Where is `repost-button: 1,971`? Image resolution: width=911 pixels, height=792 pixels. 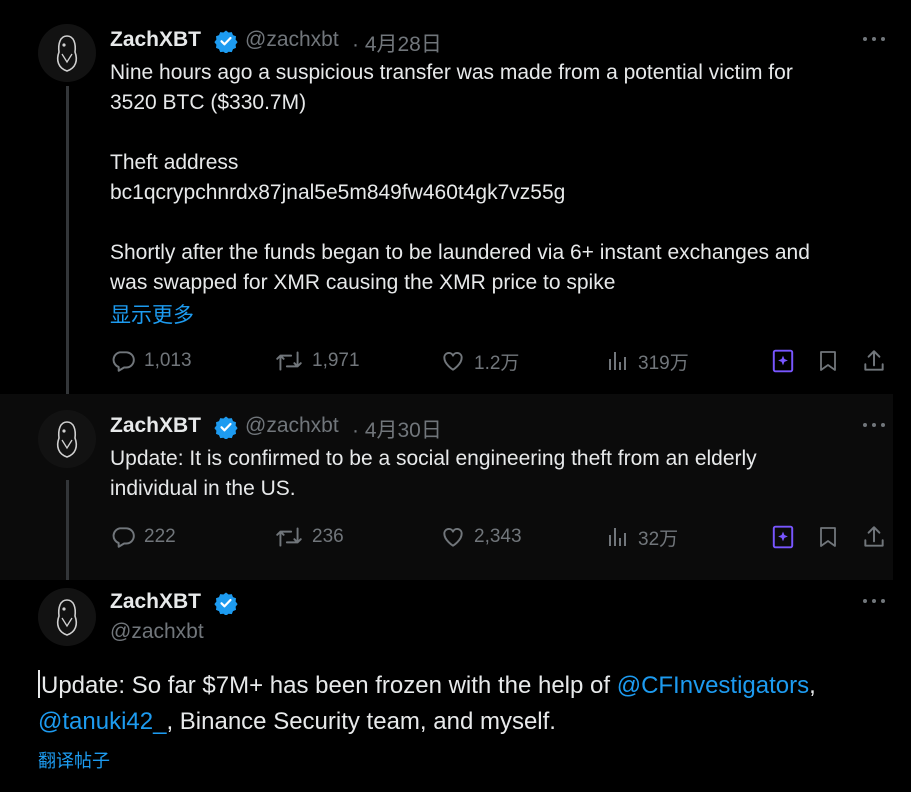 repost-button: 1,971 is located at coordinates (317, 361).